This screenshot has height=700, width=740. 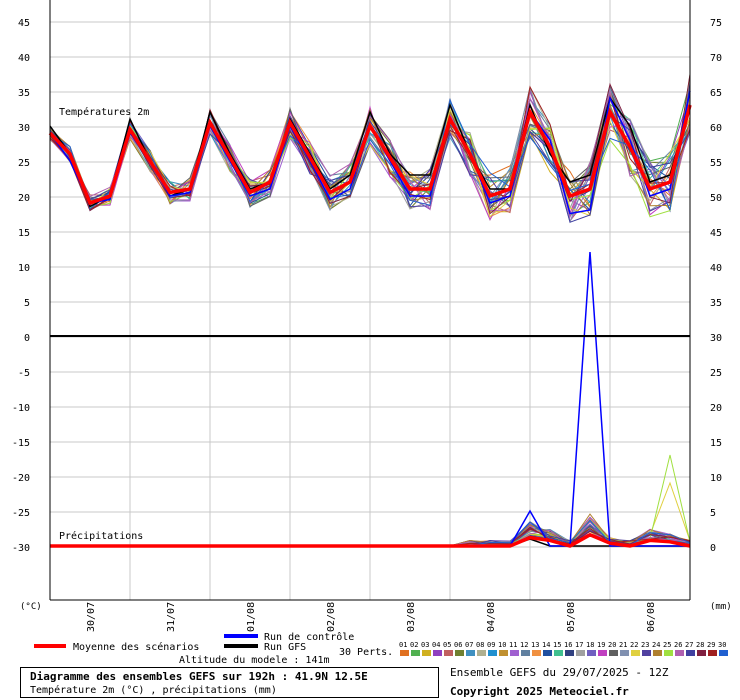 What do you see at coordinates (366, 652) in the screenshot?
I see `legend-perts-label: 30 Perts.` at bounding box center [366, 652].